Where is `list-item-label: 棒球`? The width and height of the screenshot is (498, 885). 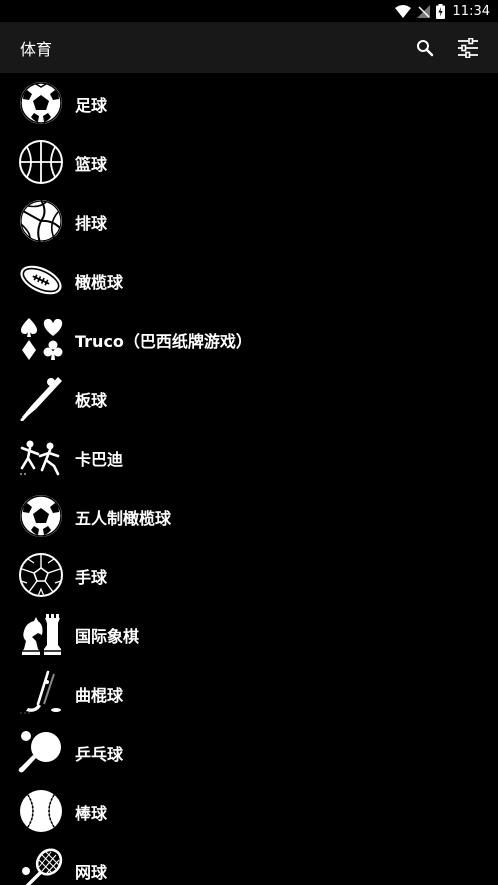 list-item-label: 棒球 is located at coordinates (91, 813).